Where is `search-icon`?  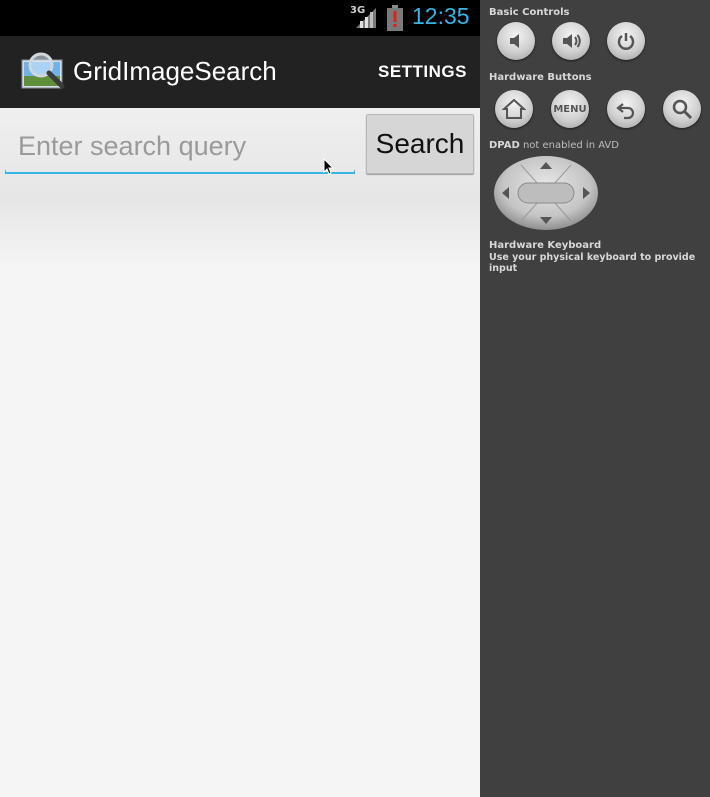
search-icon is located at coordinates (682, 109).